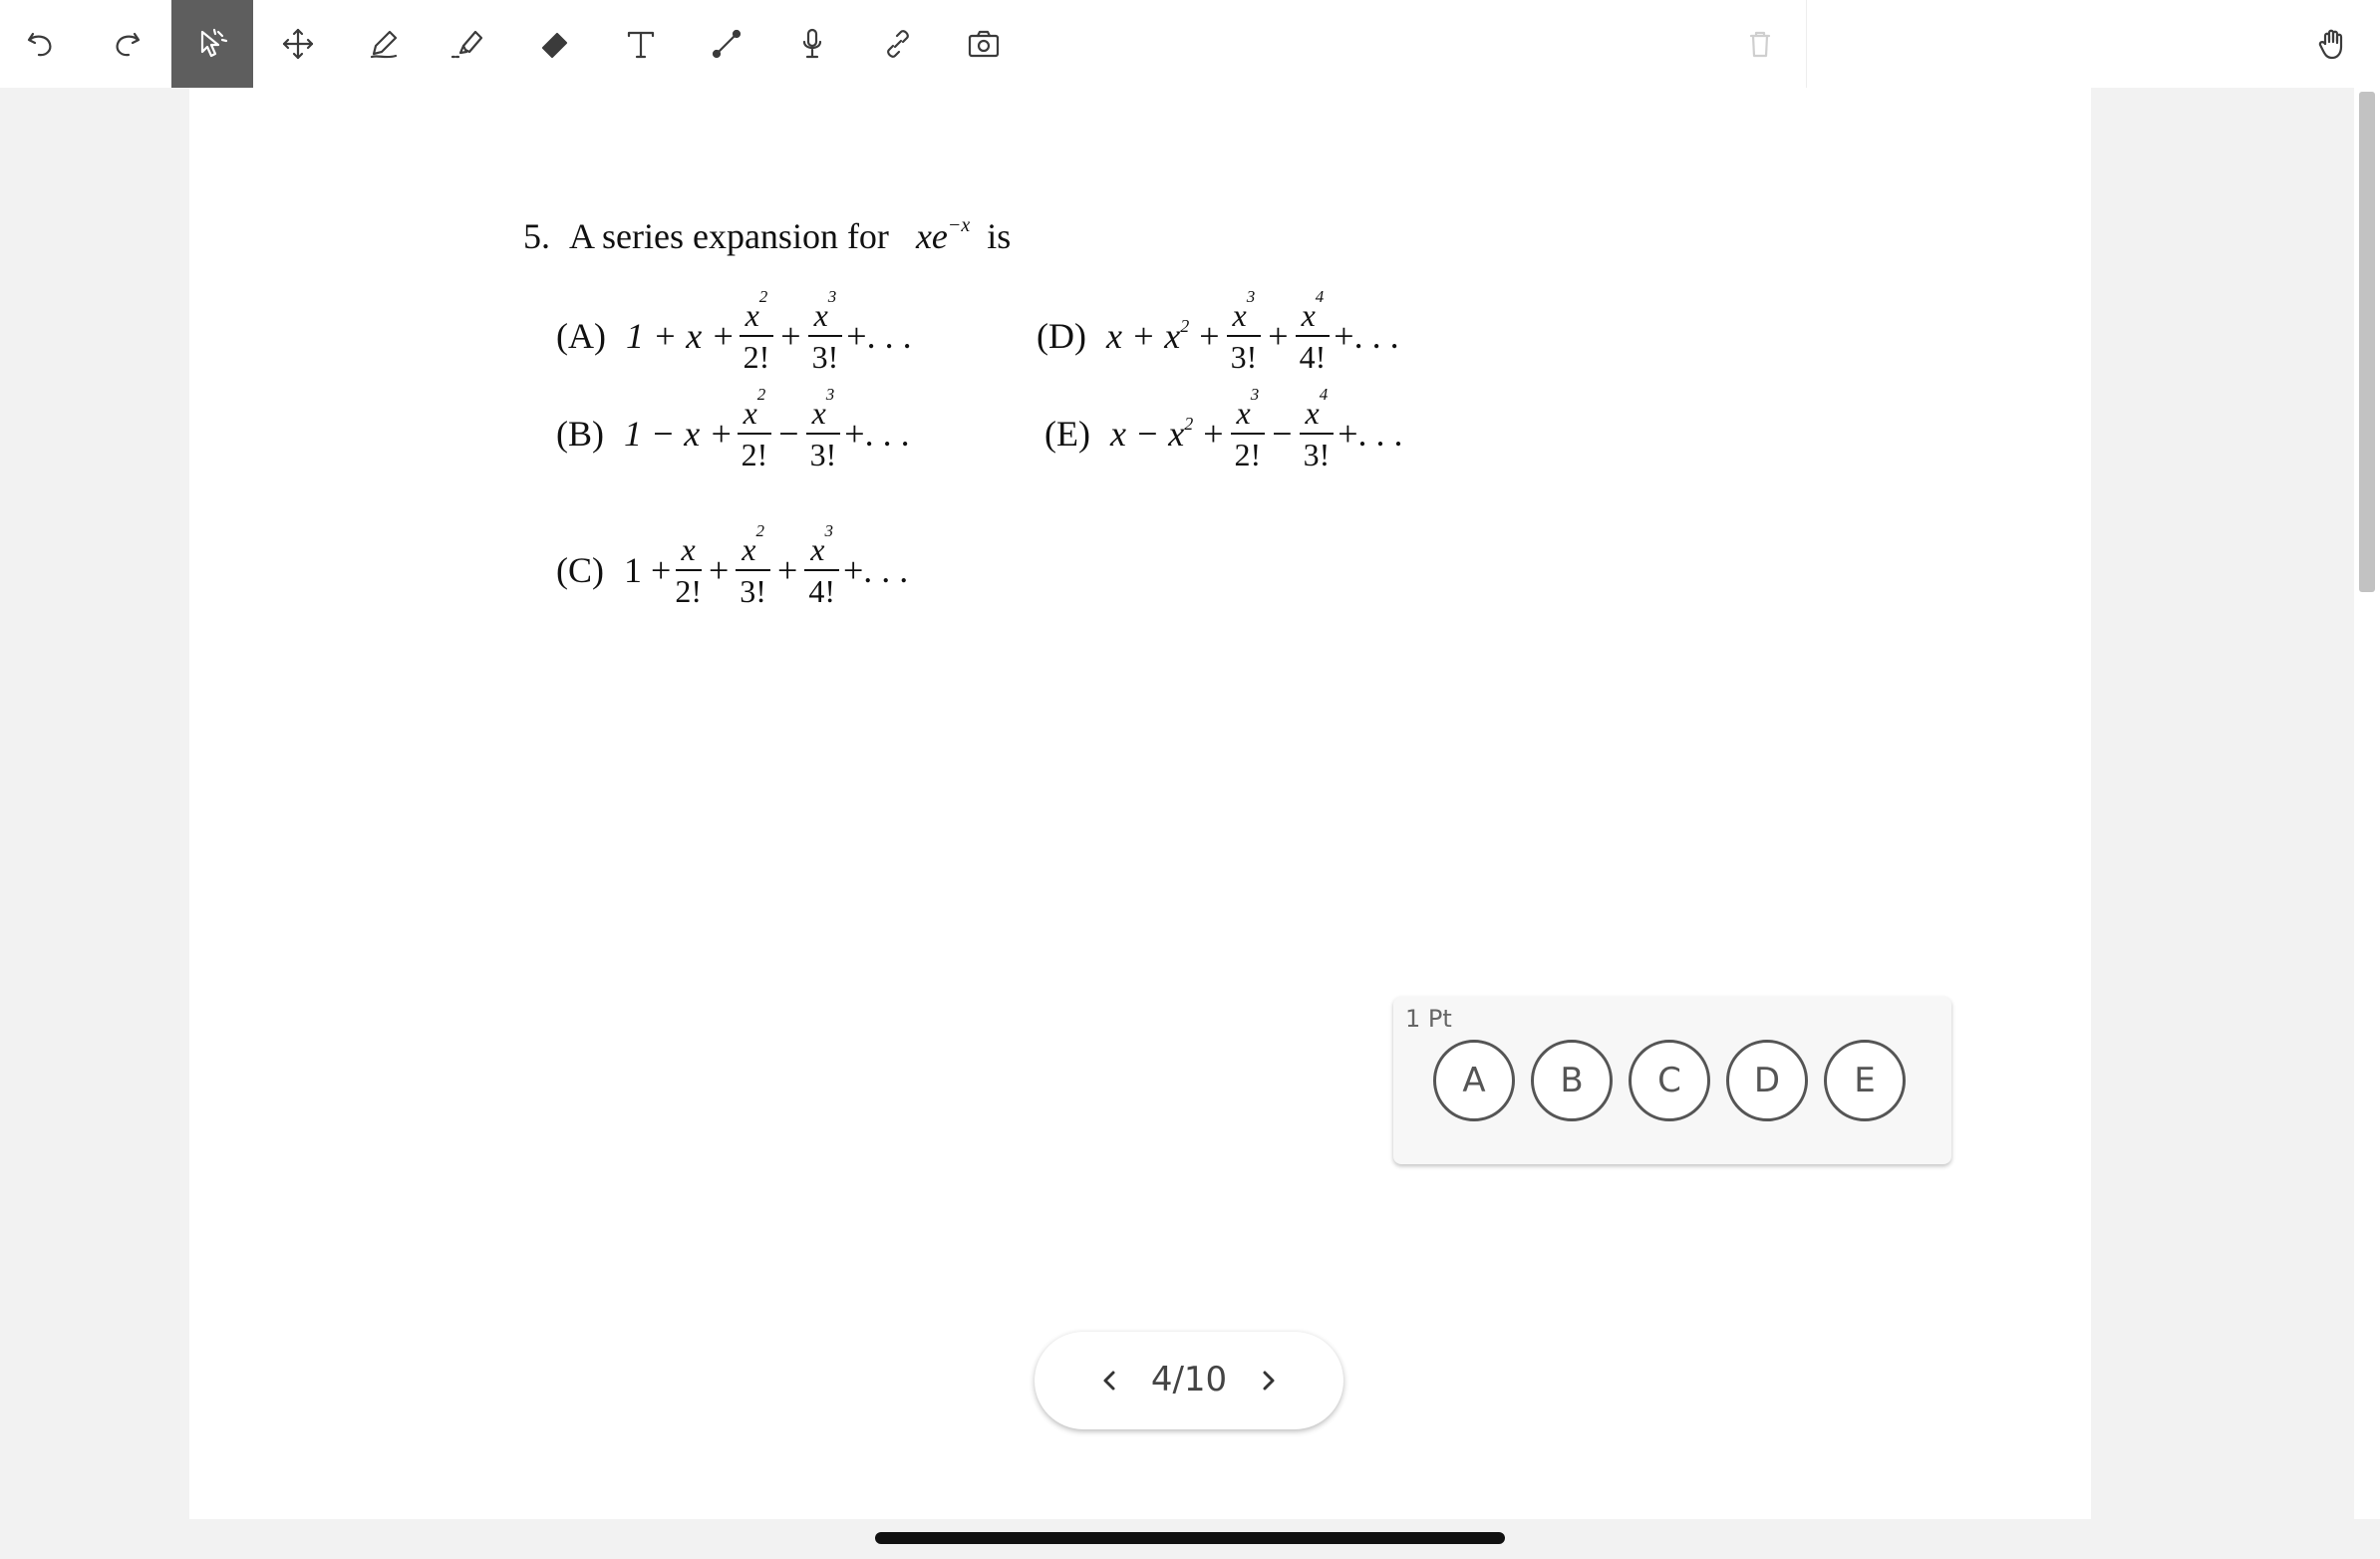 The width and height of the screenshot is (2380, 1559). What do you see at coordinates (680, 336) in the screenshot?
I see `choice-lead: 1 + x +` at bounding box center [680, 336].